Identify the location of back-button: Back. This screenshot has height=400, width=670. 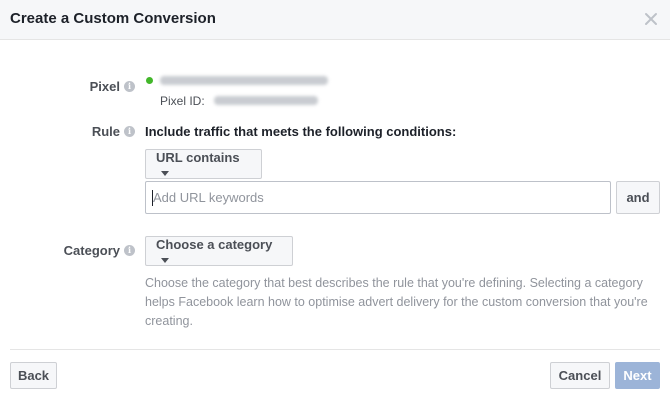
(33, 375).